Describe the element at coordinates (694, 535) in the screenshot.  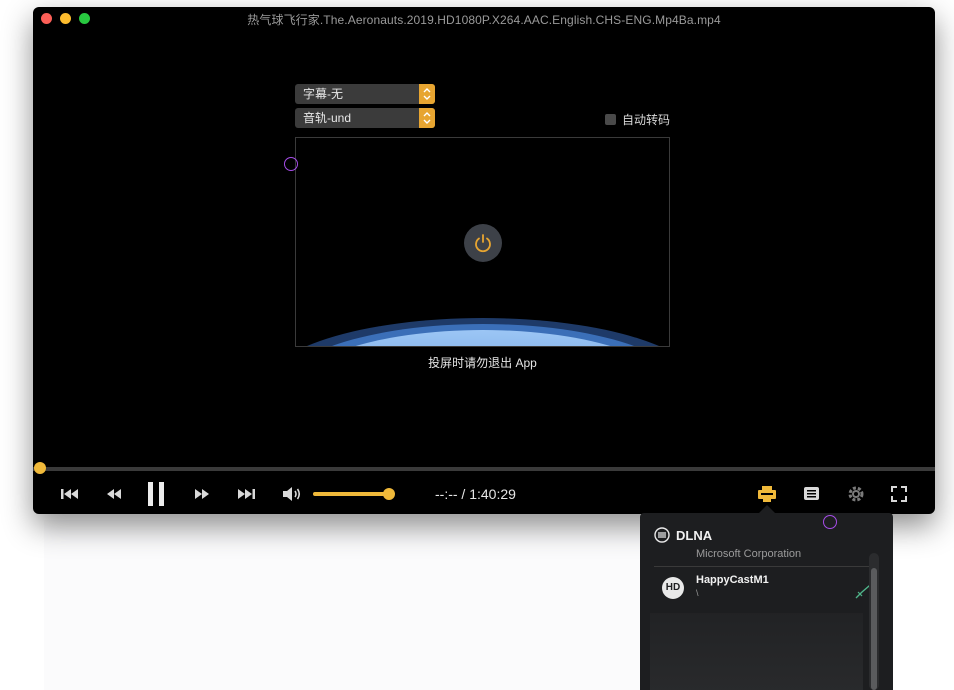
I see `dlna-title: DLNA` at that location.